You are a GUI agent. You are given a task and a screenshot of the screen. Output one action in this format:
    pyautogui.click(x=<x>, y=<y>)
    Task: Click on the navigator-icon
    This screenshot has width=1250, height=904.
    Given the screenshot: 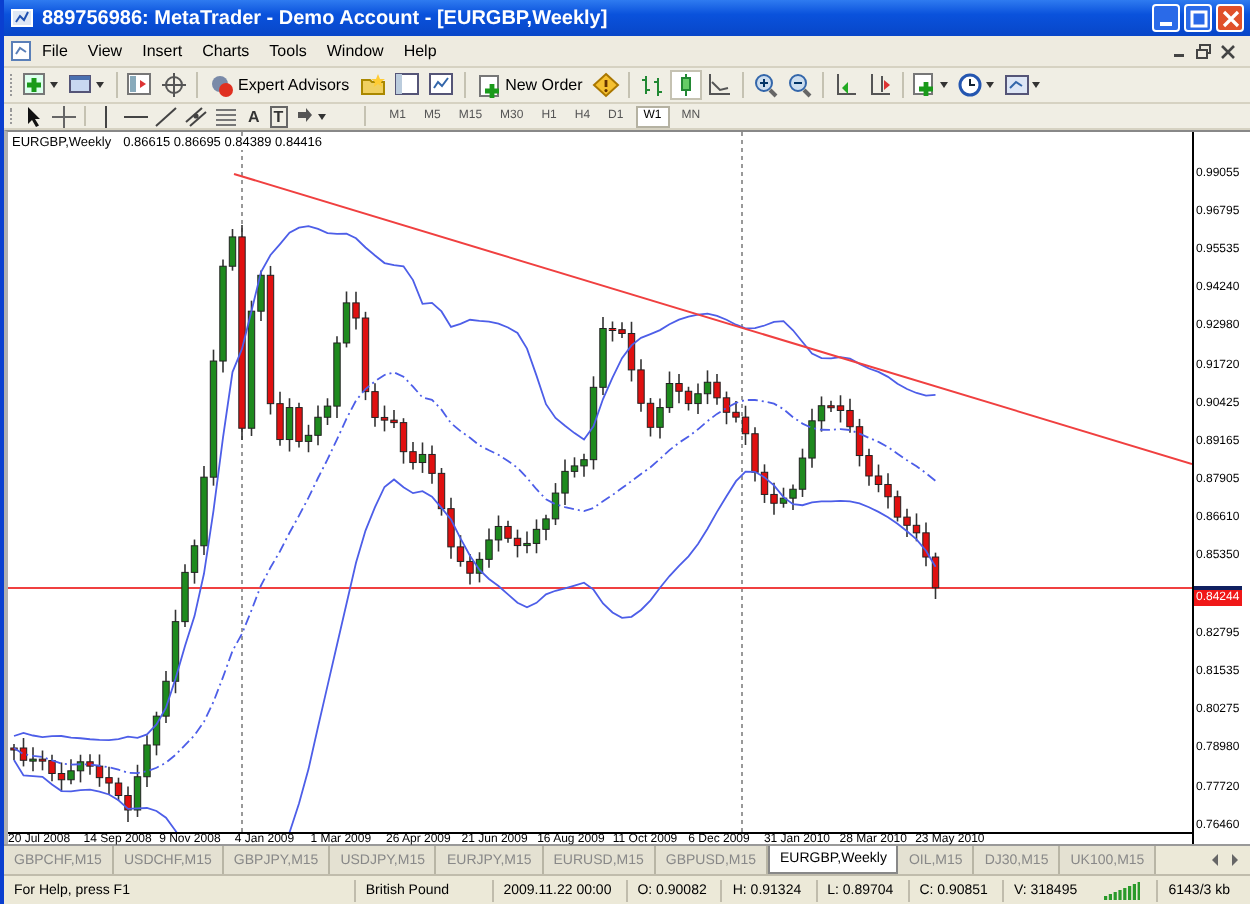 What is the action you would take?
    pyautogui.click(x=140, y=85)
    